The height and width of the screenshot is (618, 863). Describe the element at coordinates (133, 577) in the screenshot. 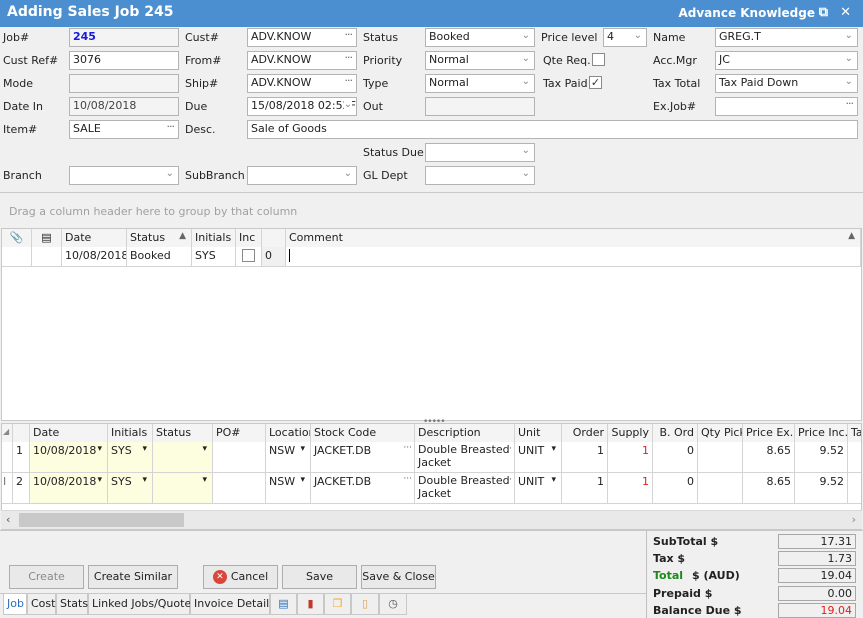

I see `create-similar-button: Create Similar` at that location.